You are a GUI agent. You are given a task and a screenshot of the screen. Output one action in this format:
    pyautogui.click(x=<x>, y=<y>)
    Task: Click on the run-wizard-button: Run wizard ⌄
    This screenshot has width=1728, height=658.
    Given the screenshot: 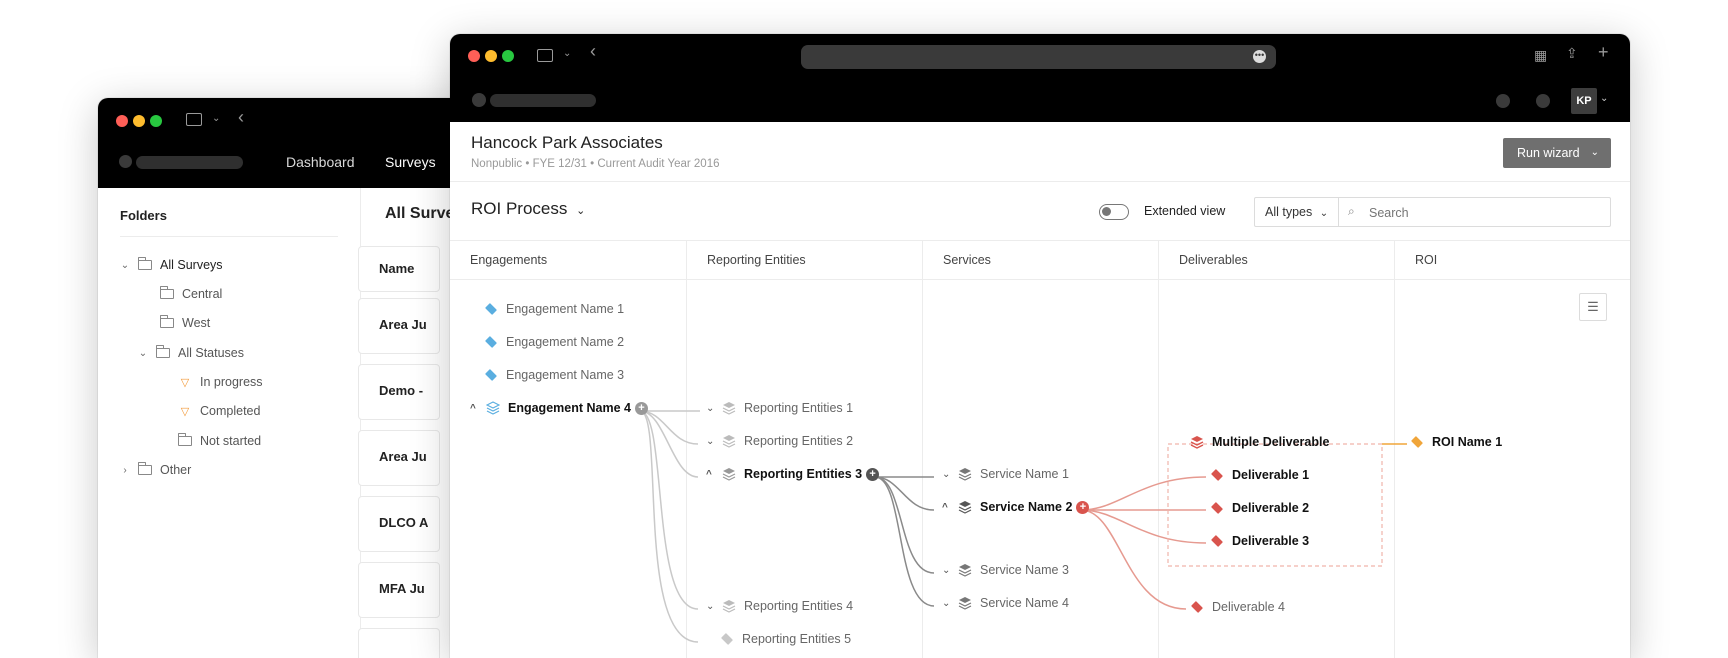 What is the action you would take?
    pyautogui.click(x=1557, y=153)
    